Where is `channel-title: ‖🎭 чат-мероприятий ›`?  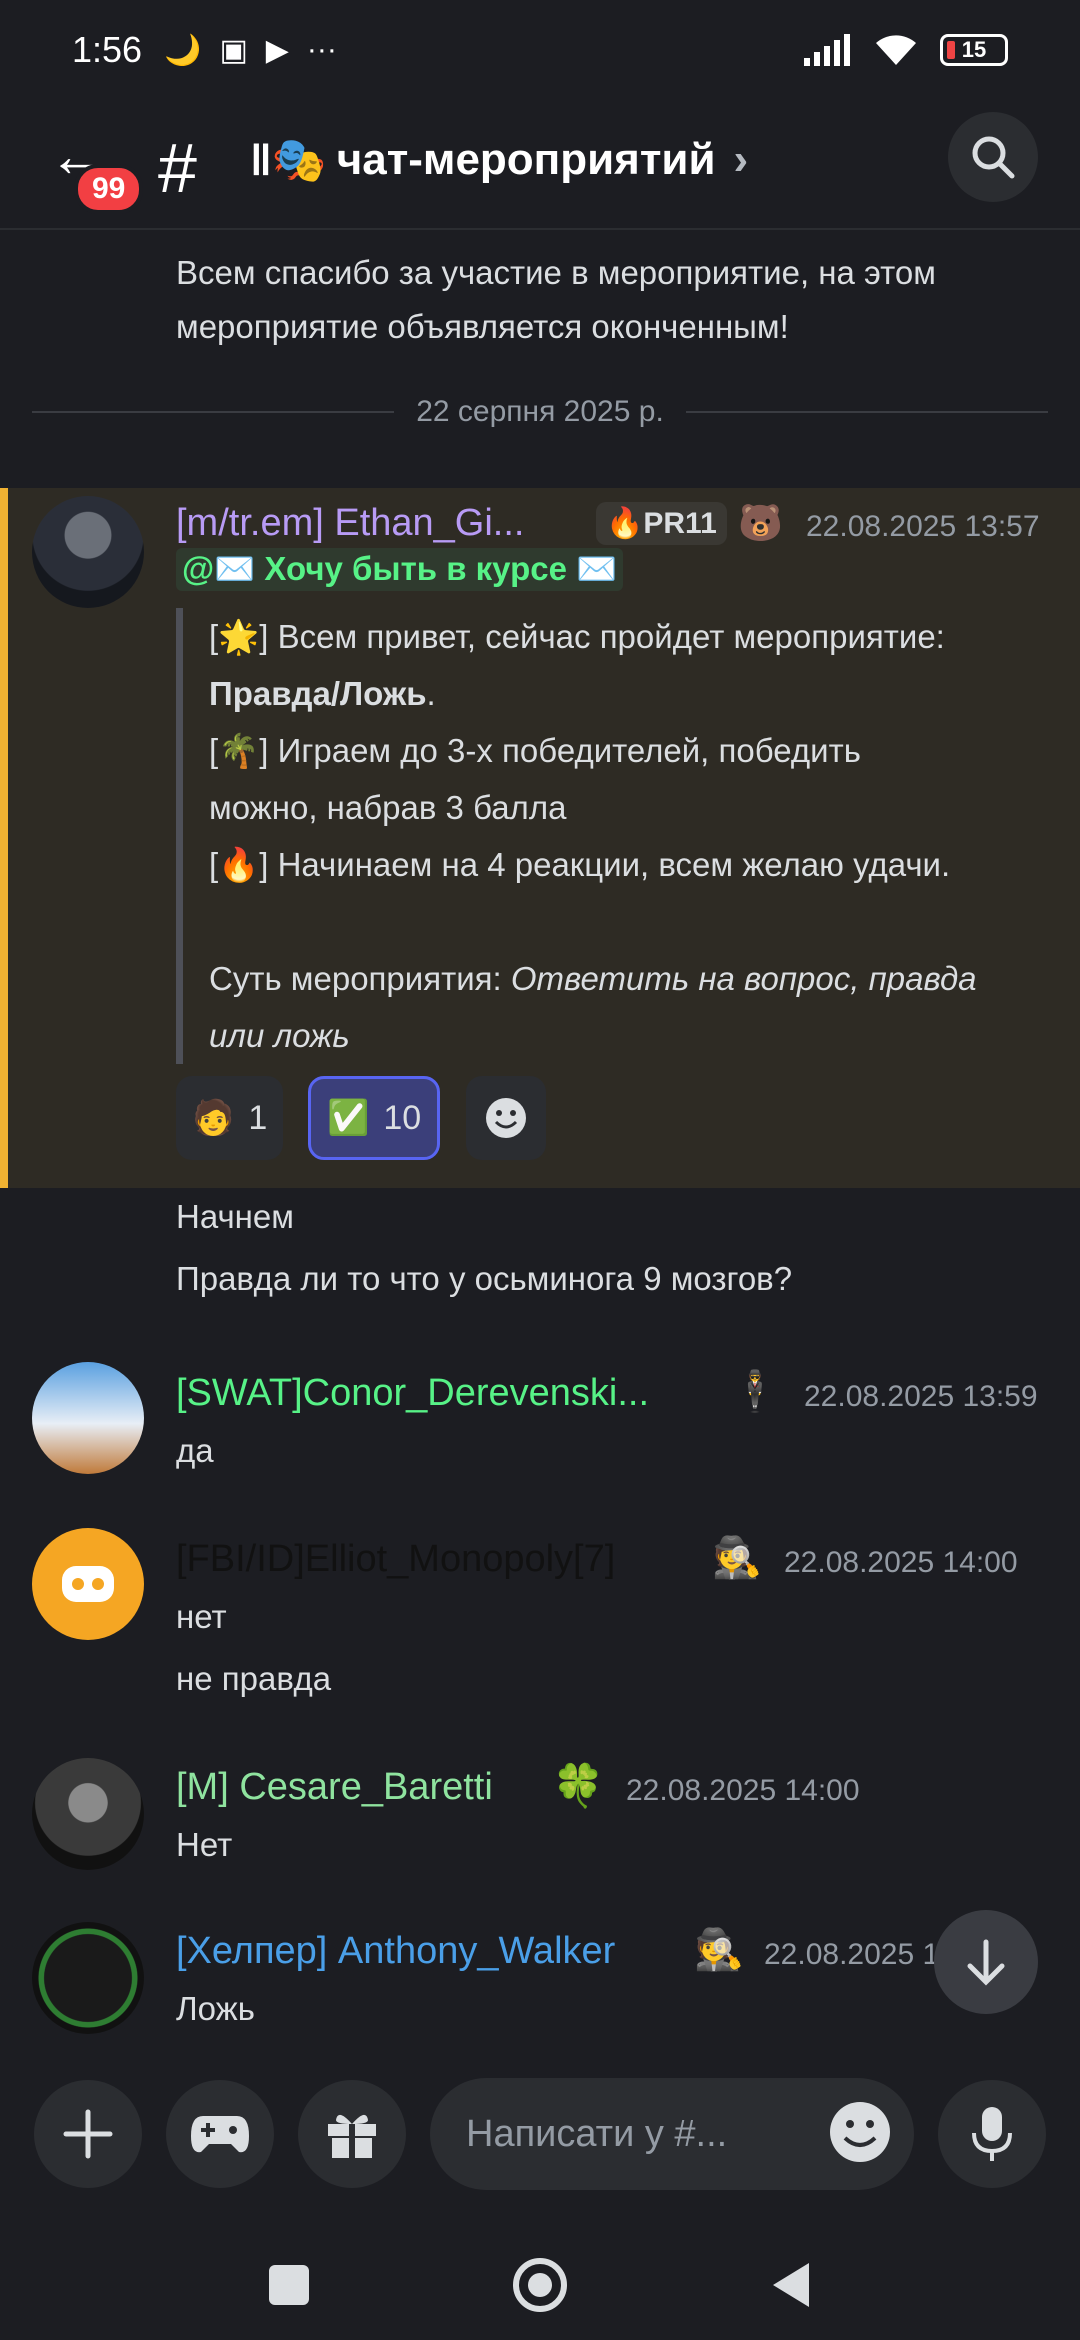
channel-title: ‖🎭 чат-мероприятий › is located at coordinates (499, 160).